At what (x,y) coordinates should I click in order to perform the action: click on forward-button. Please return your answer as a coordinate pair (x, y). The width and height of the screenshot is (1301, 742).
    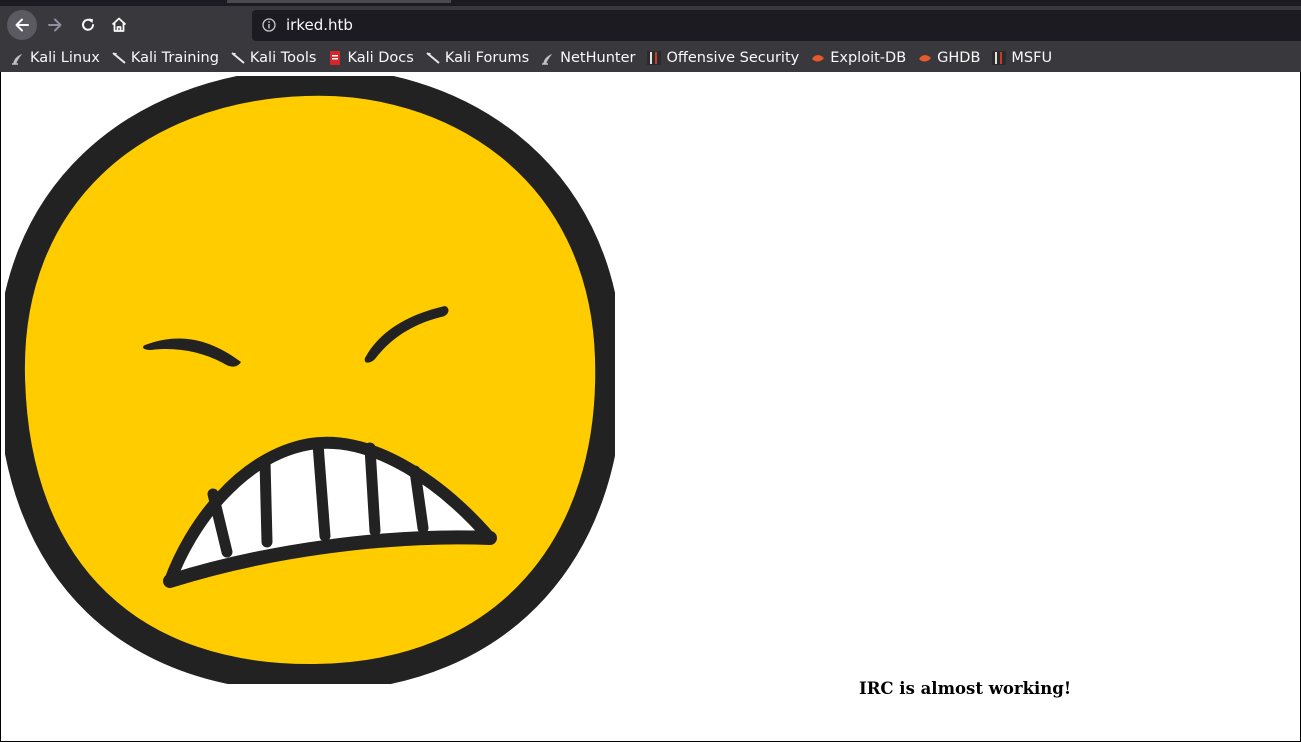
    Looking at the image, I should click on (55, 25).